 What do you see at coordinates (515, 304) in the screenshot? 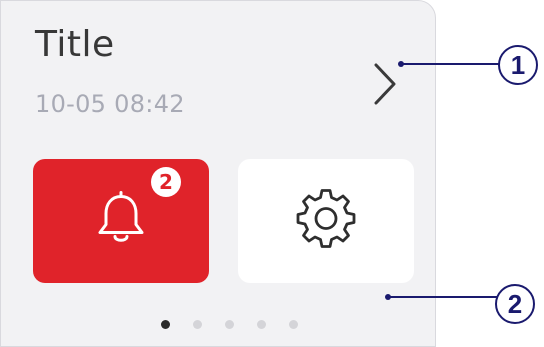
I see `callout-2-marker: 2` at bounding box center [515, 304].